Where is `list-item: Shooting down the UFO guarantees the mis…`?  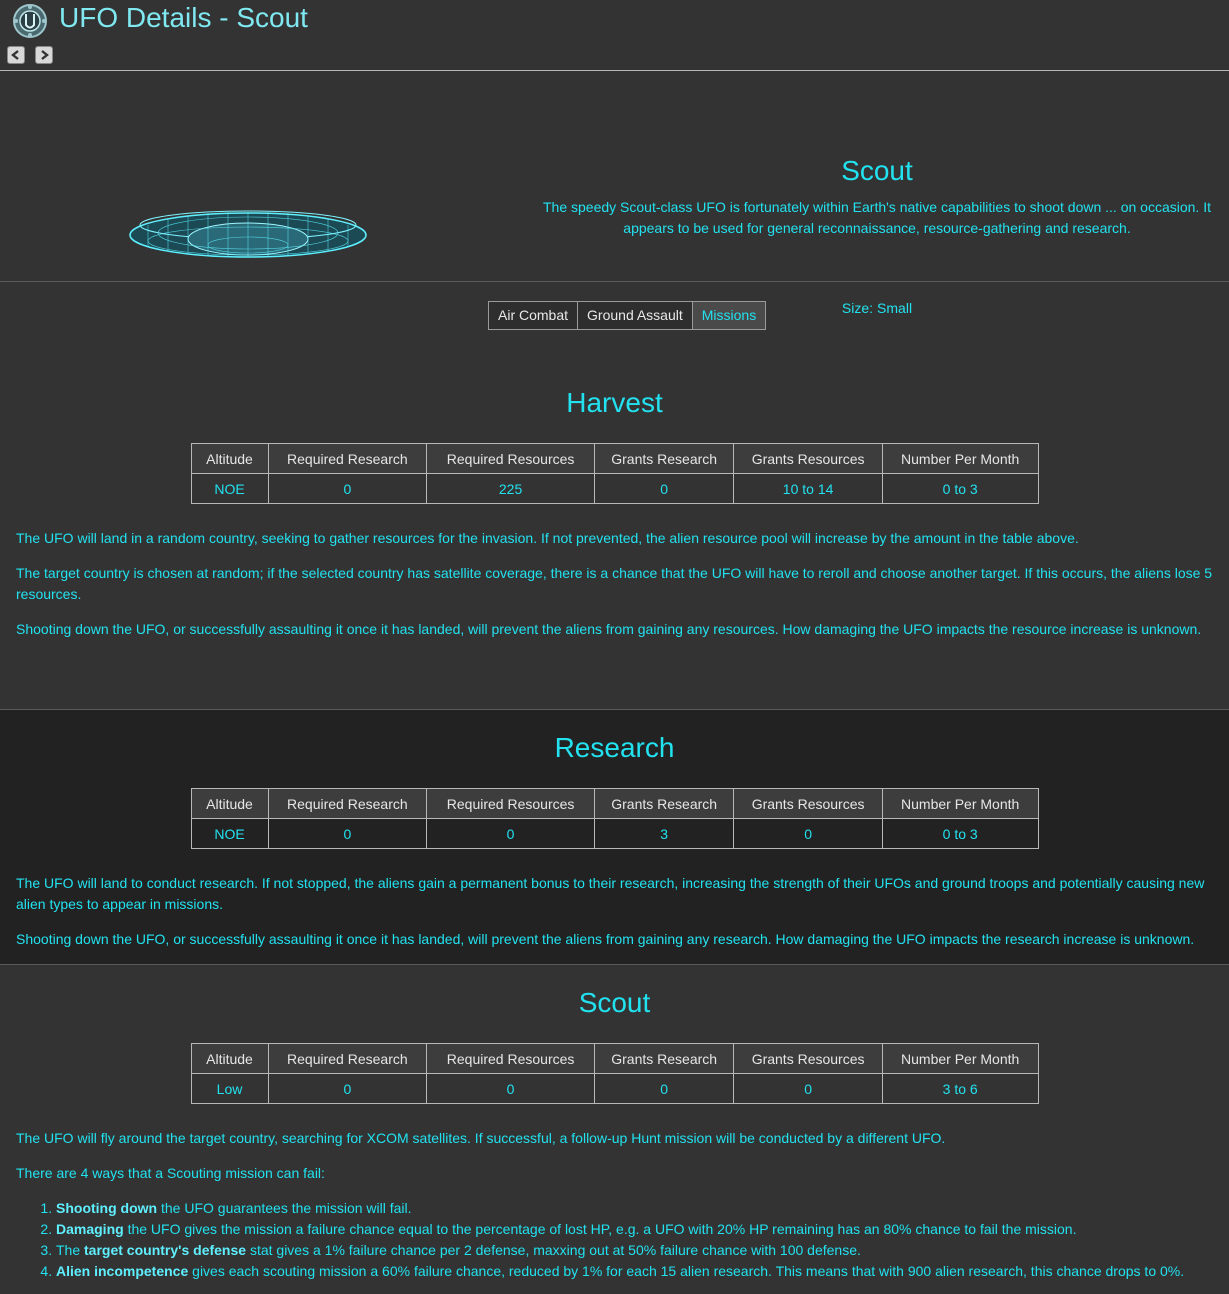
list-item: Shooting down the UFO guarantees the mis… is located at coordinates (642, 1208).